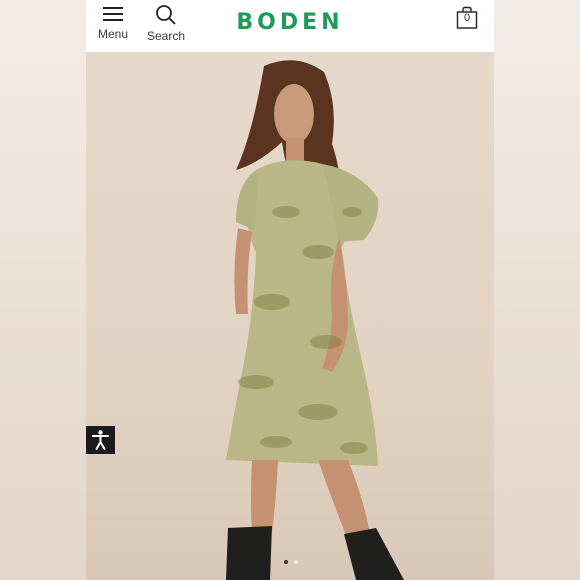  Describe the element at coordinates (291, 562) in the screenshot. I see `carousel-dots` at that location.